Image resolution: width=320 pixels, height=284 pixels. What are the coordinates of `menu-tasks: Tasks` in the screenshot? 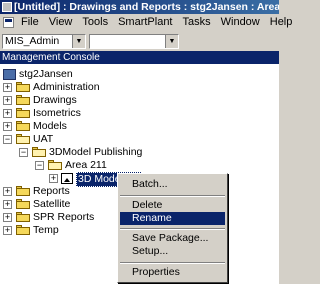 It's located at (197, 22).